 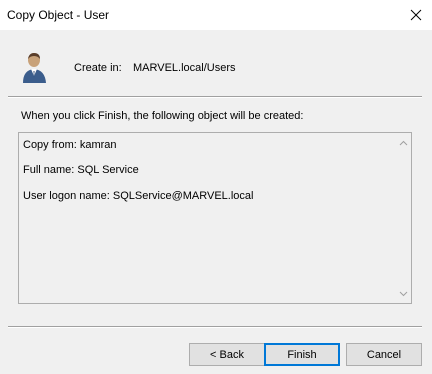 I want to click on scroll-up-button, so click(x=403, y=142).